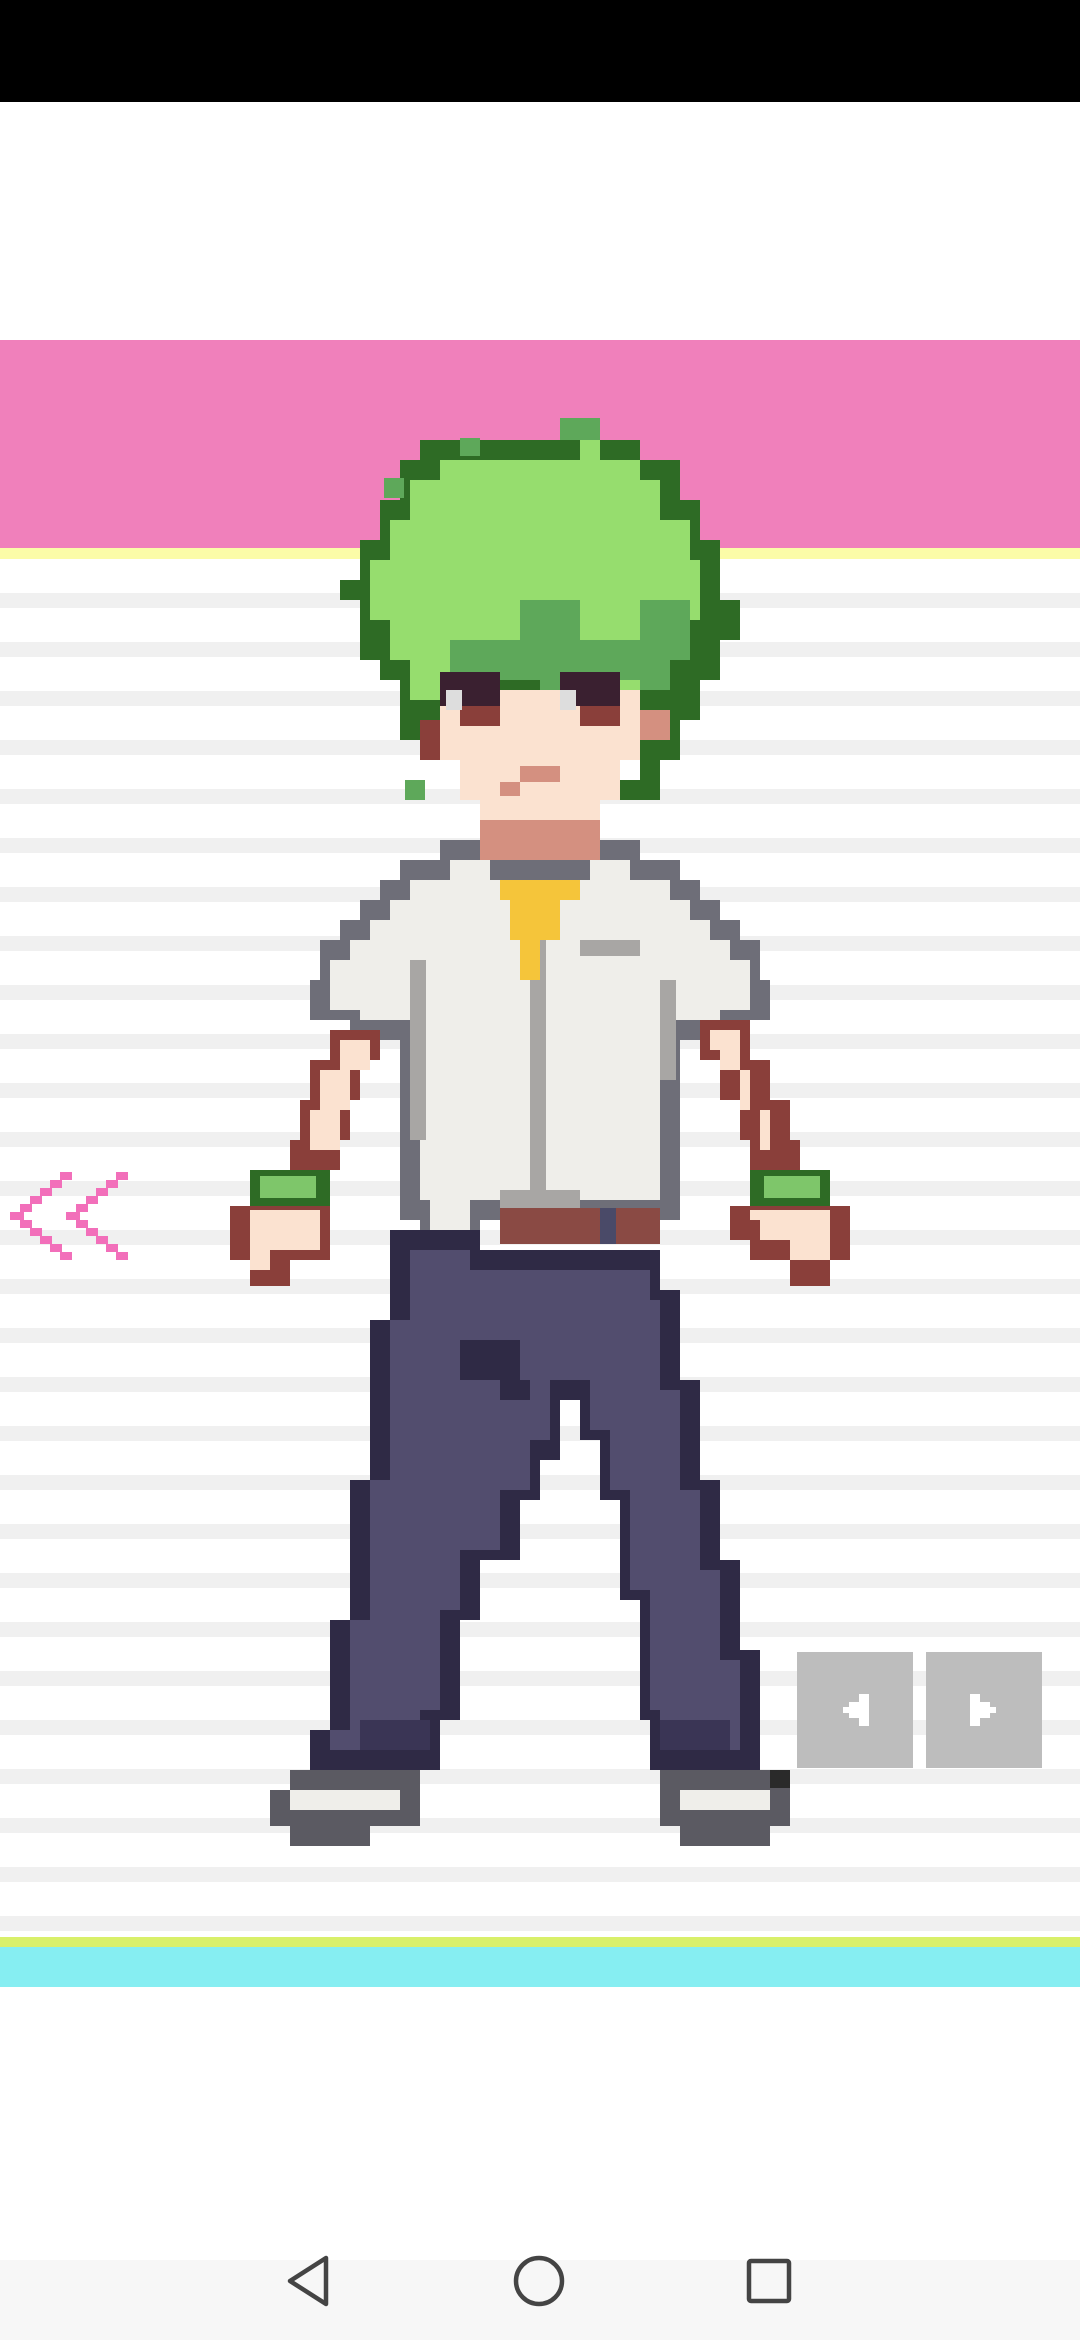 The height and width of the screenshot is (2340, 1080). I want to click on next-button, so click(984, 1710).